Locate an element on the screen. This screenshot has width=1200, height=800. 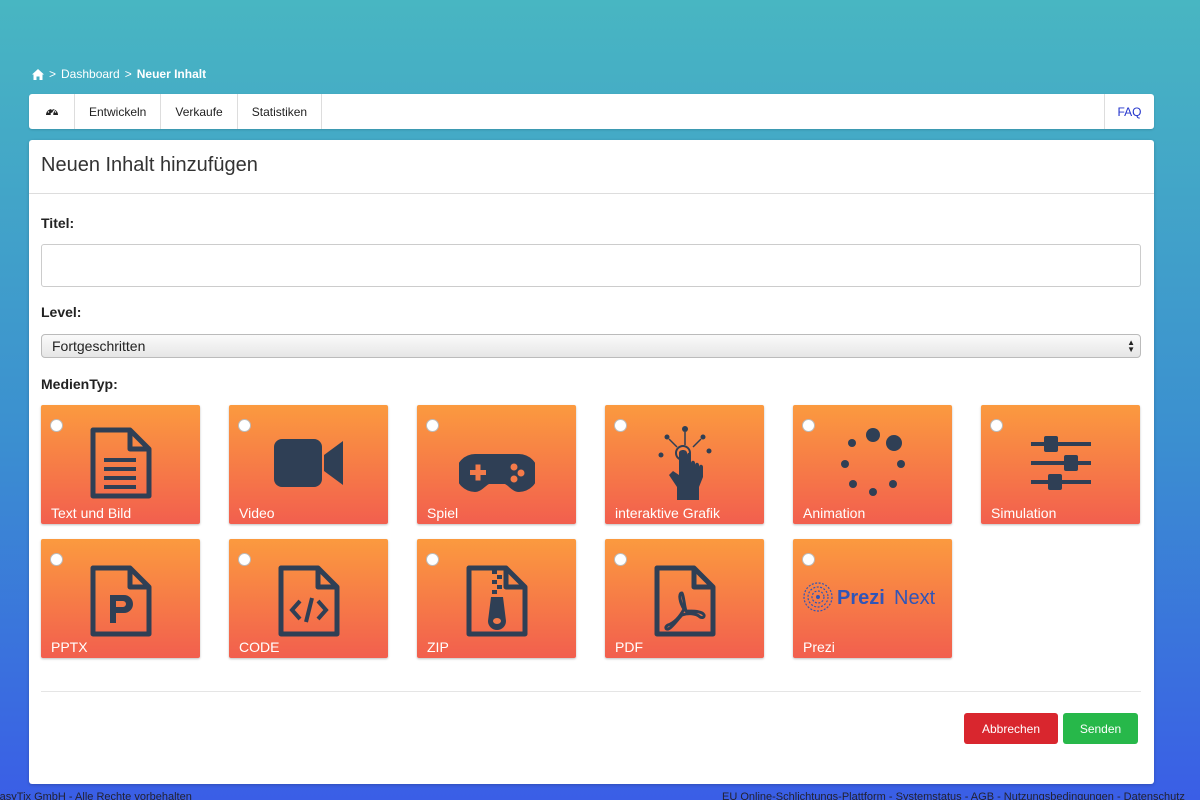
nav-dashboard is located at coordinates (52, 111).